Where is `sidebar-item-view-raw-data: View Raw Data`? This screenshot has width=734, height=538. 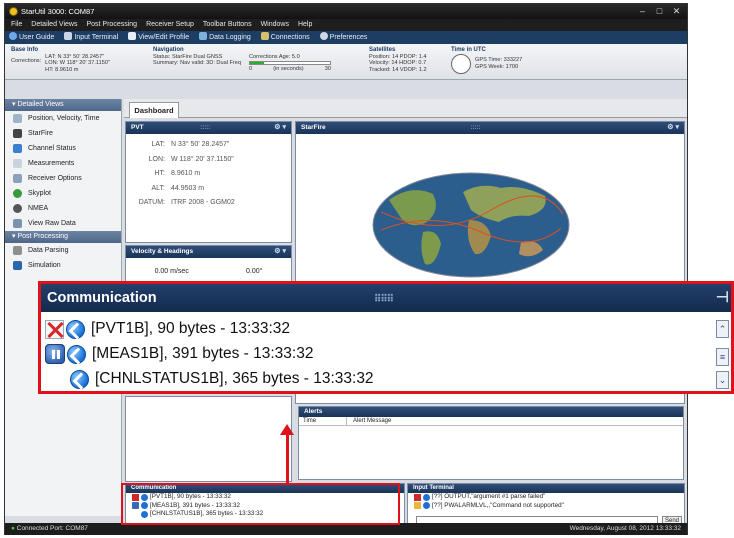
sidebar-item-view-raw-data: View Raw Data is located at coordinates (63, 223).